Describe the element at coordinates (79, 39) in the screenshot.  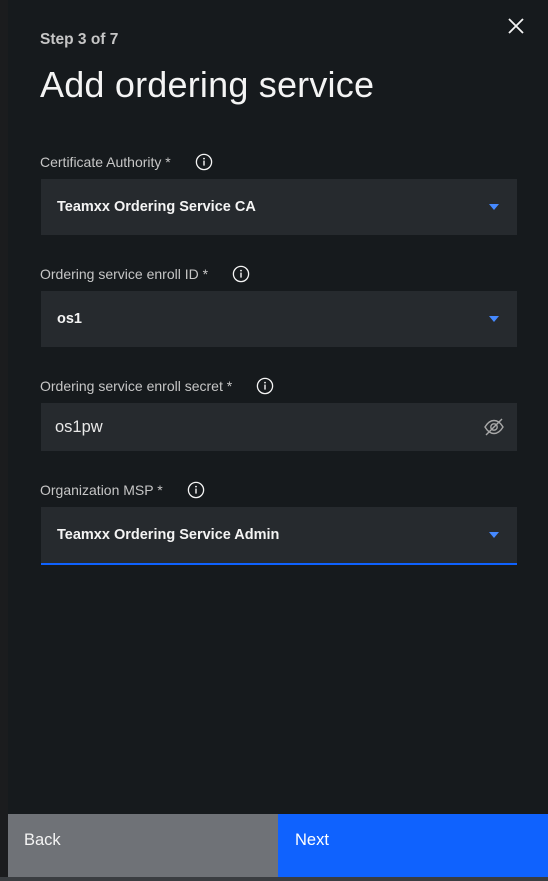
I see `step-indicator: Step 3 of 7` at that location.